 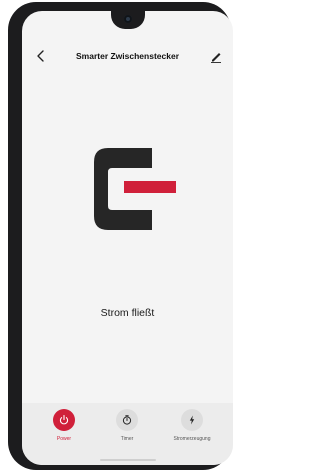 I want to click on timer-button: Timer, so click(x=127, y=425).